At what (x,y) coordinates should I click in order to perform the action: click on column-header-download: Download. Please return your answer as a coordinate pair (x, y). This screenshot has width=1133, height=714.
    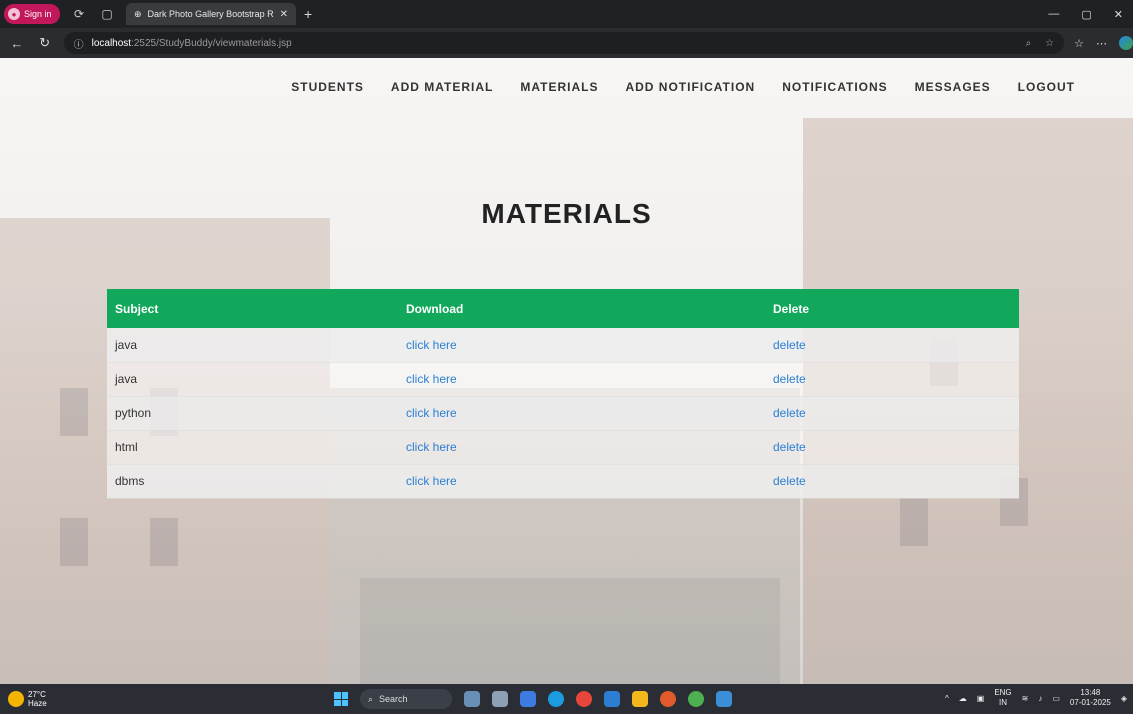
    Looking at the image, I should click on (581, 308).